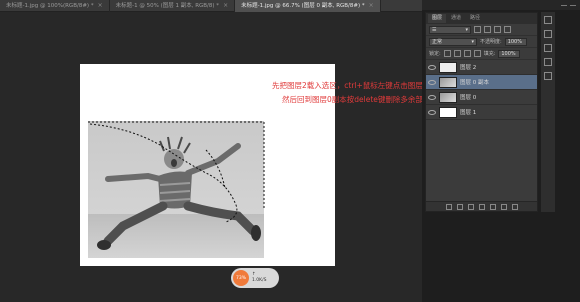 This screenshot has height=302, width=580. Describe the element at coordinates (447, 53) in the screenshot. I see `lock-transparency-icon` at that location.